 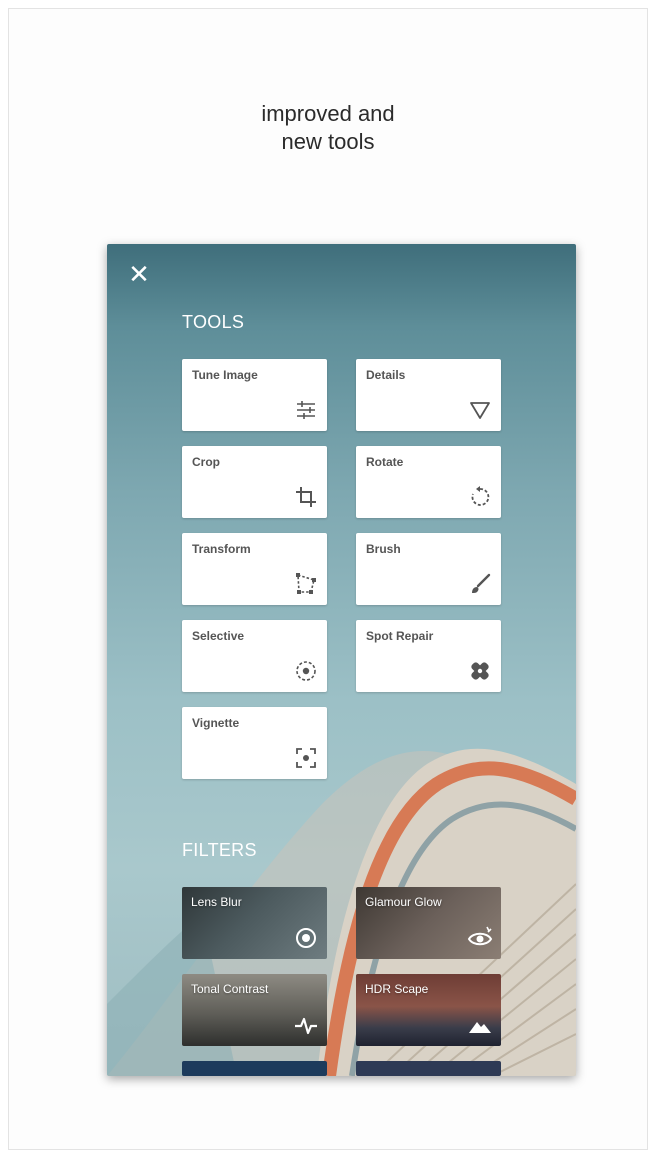 I want to click on filters-section-title: FILTERS, so click(x=219, y=850).